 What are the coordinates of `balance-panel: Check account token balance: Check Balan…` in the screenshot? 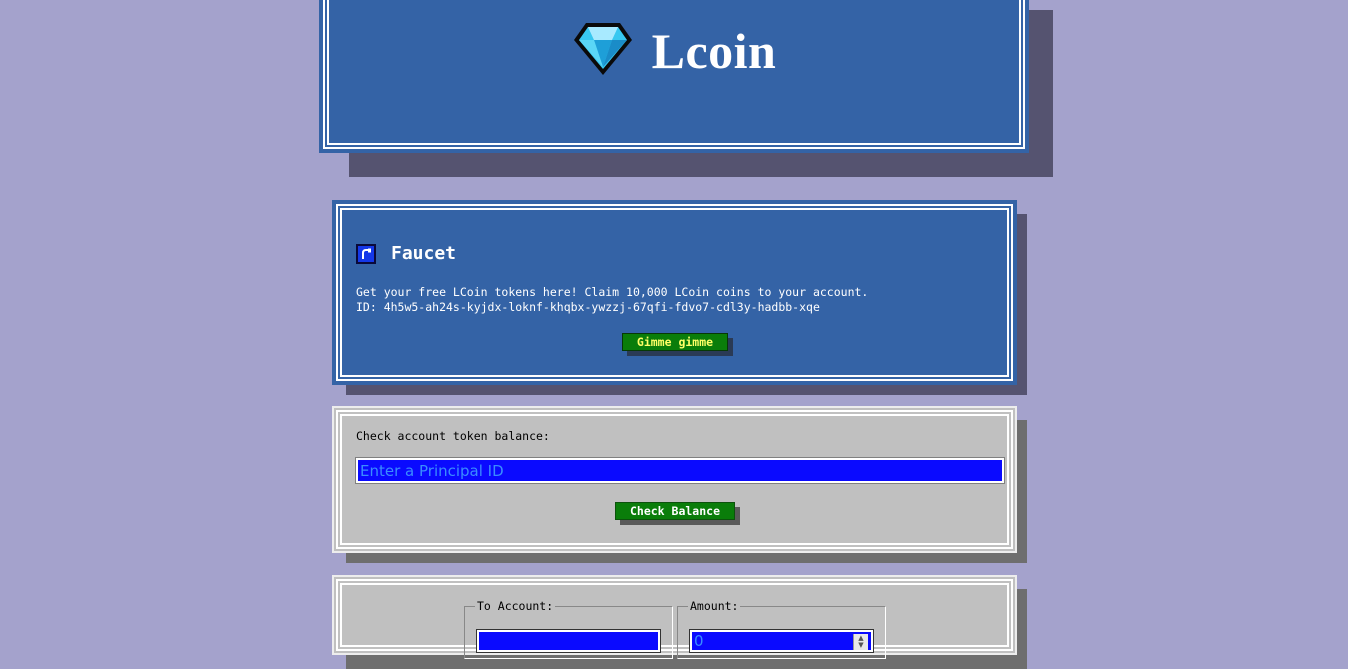 It's located at (674, 479).